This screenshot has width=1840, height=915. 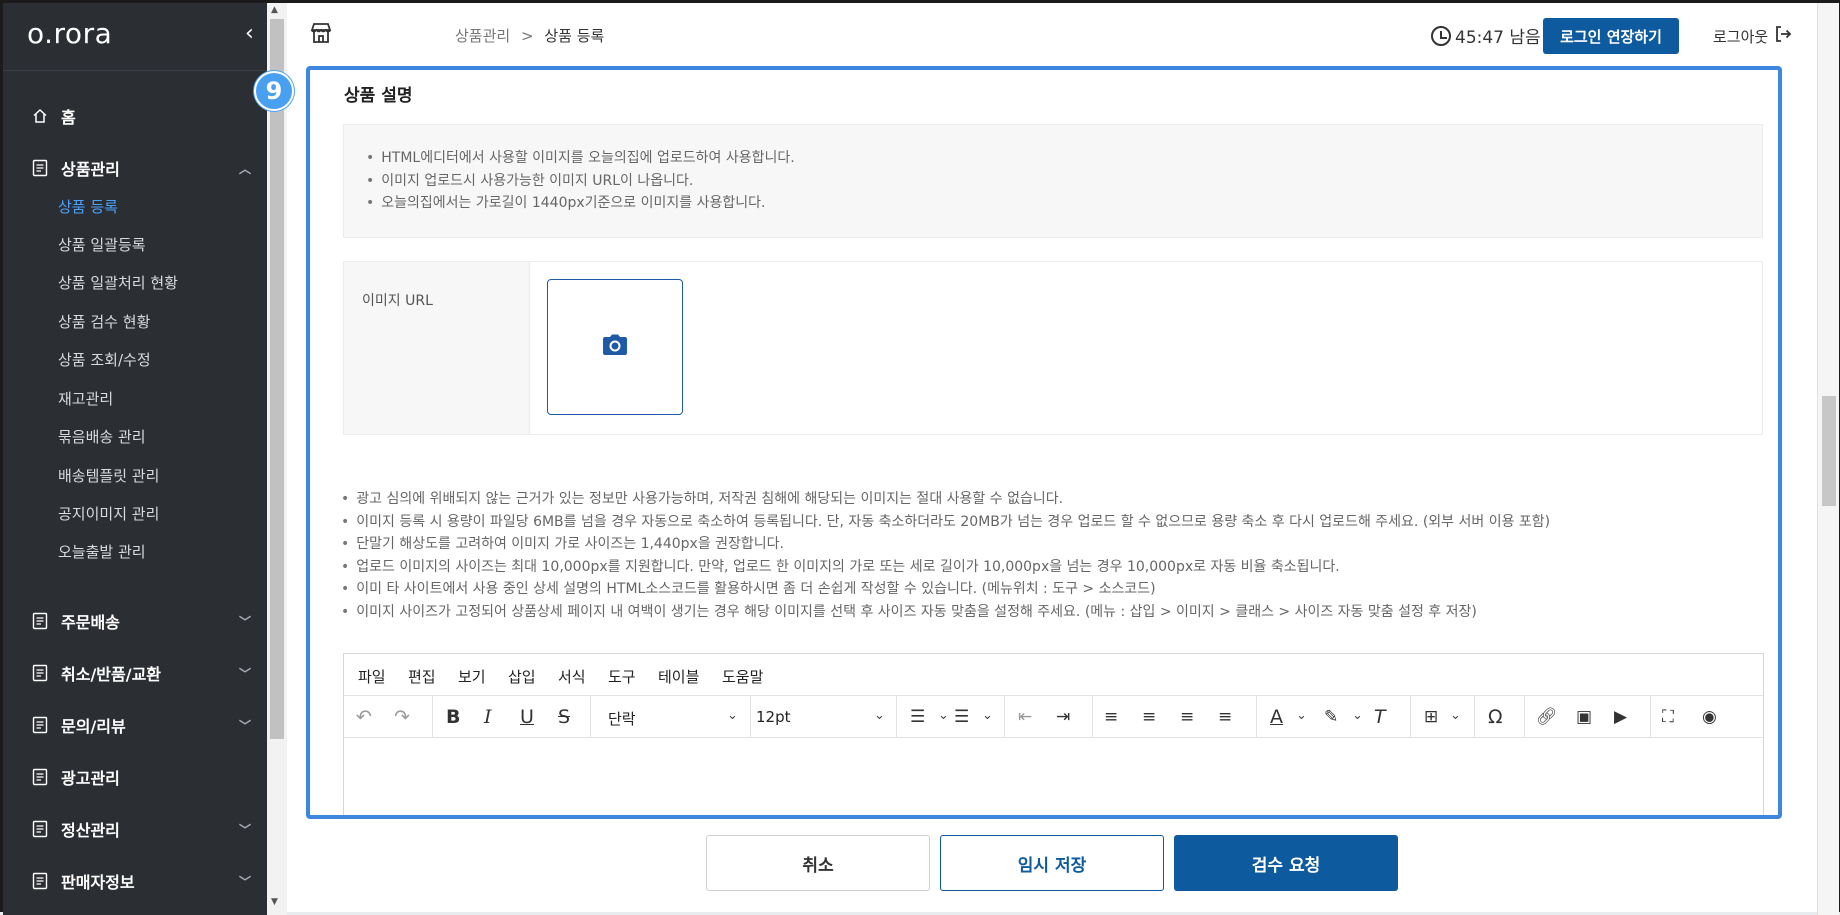 I want to click on sidebar-item-cancel-return: 취소/반품/교환 ﹀, so click(x=141, y=673).